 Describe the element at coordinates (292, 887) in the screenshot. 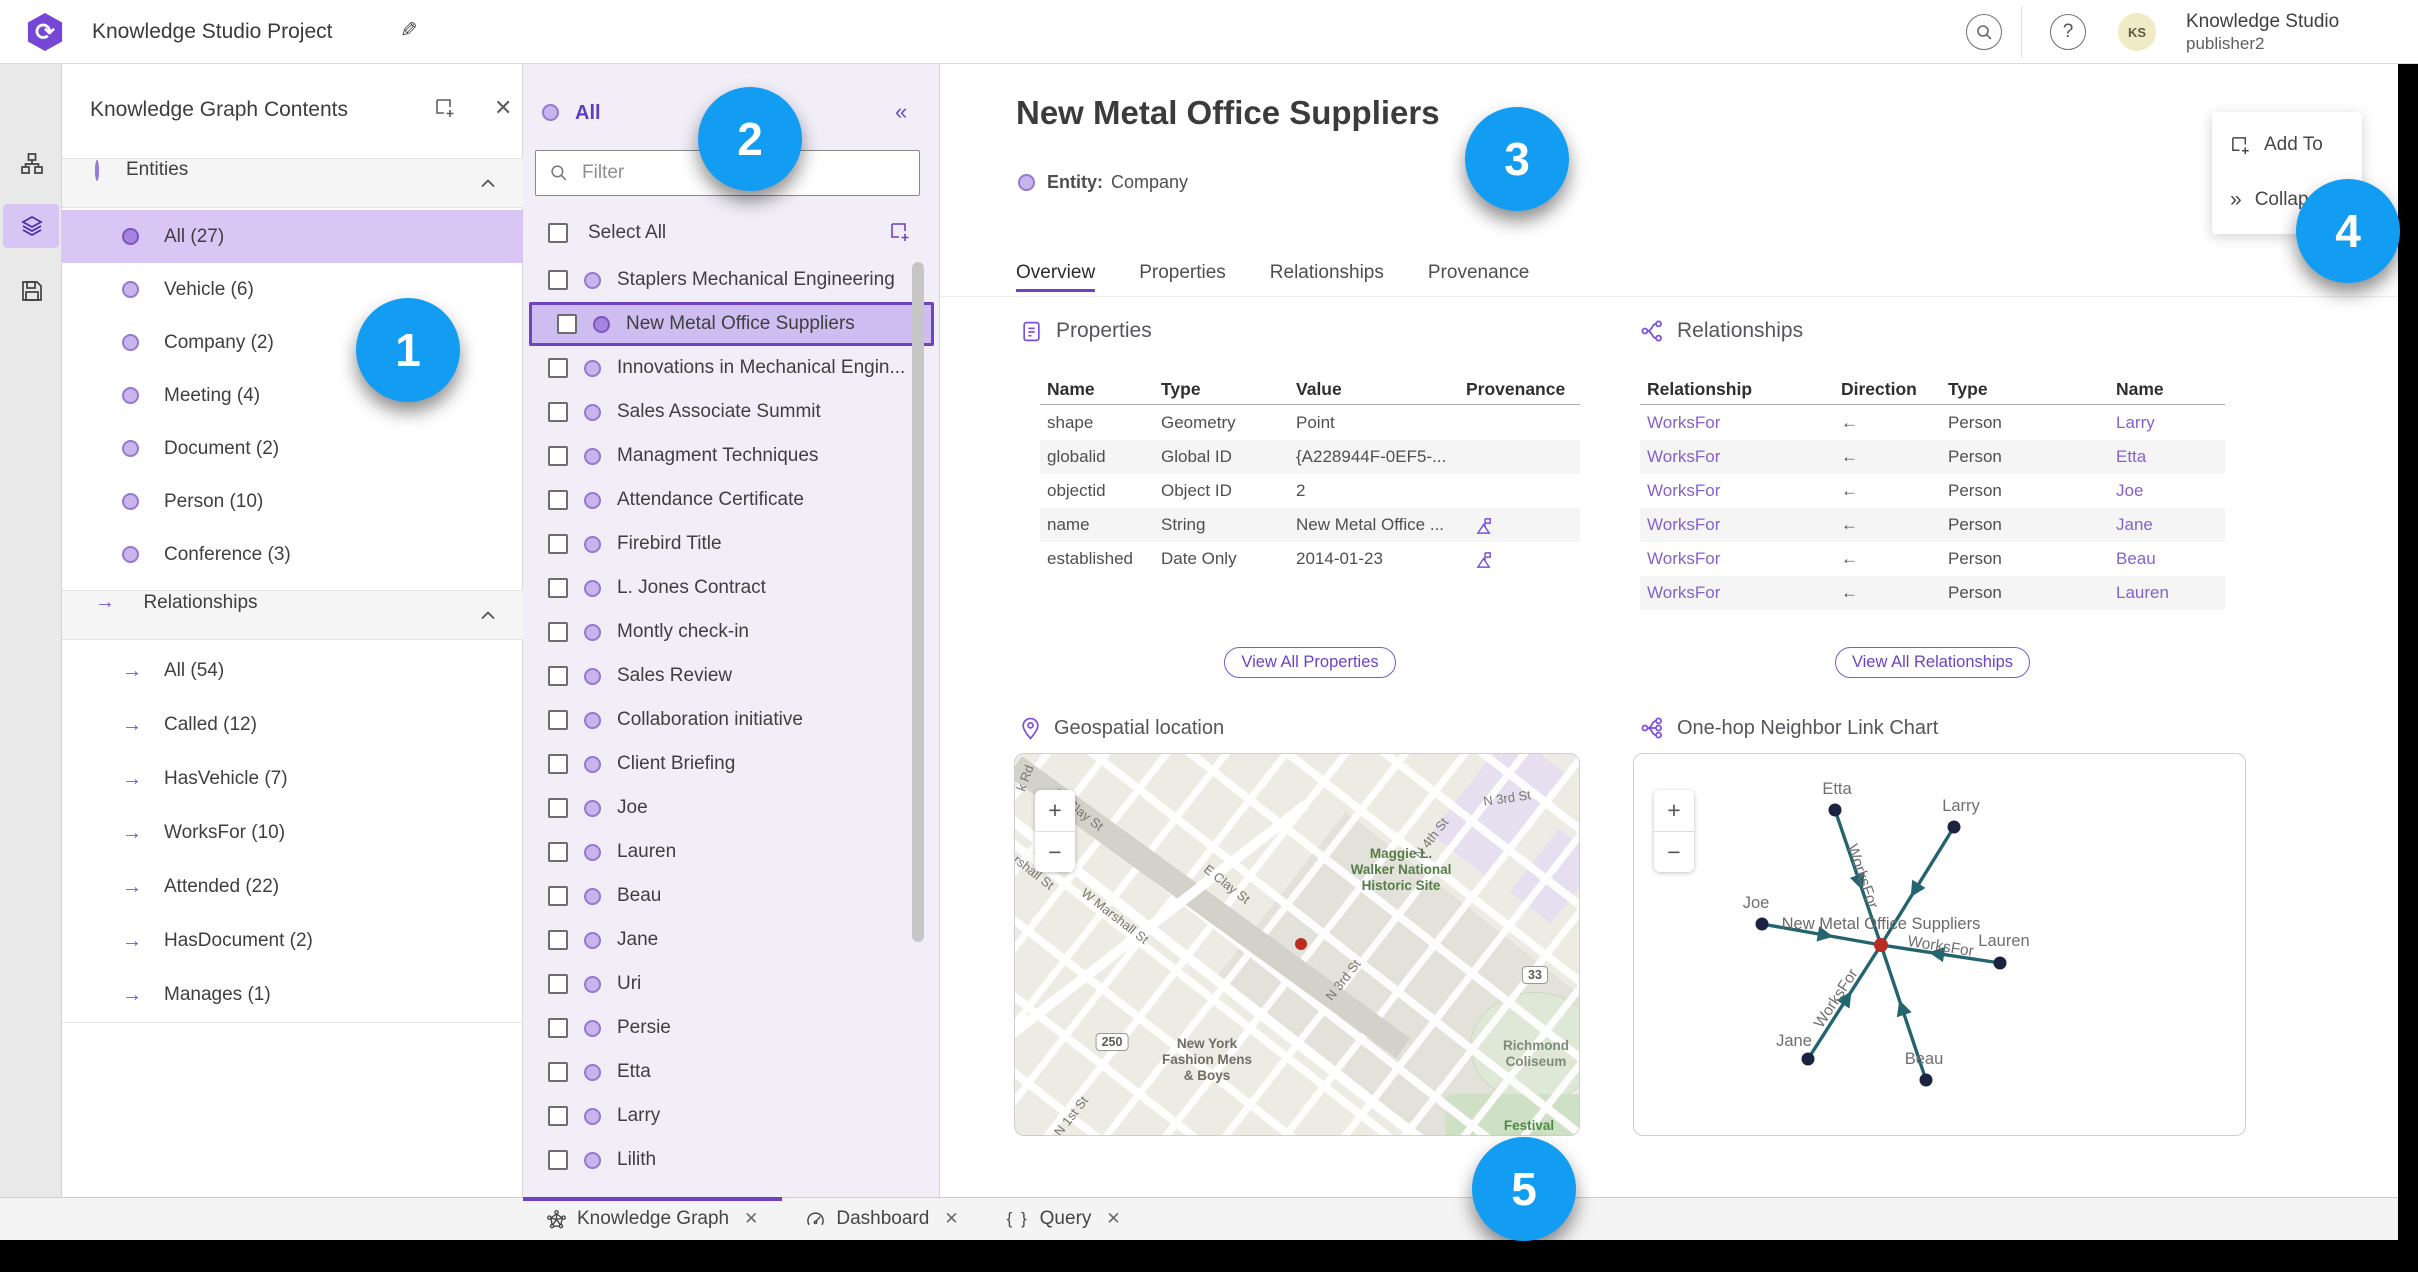

I see `relationship-type-item: → Attended (22)` at that location.